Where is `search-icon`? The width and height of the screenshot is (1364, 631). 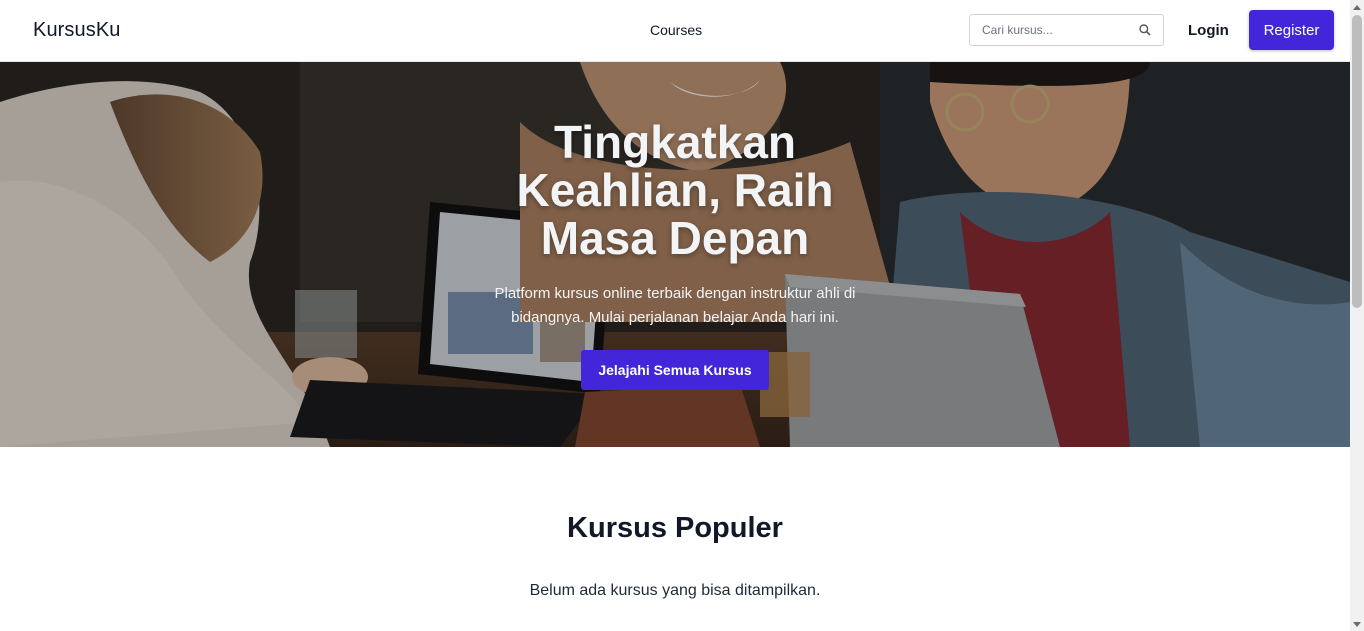 search-icon is located at coordinates (1145, 30).